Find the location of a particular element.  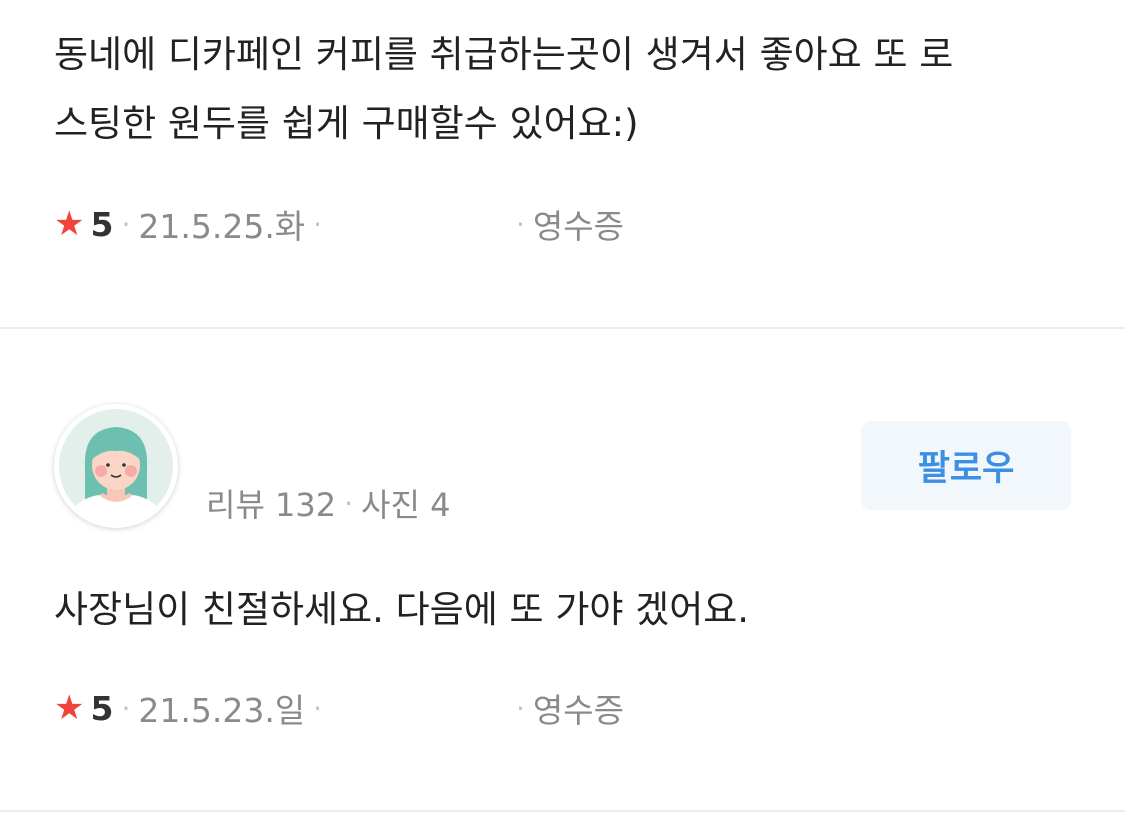

author-stats: 리뷰 132 · 사진 4 is located at coordinates (328, 503).